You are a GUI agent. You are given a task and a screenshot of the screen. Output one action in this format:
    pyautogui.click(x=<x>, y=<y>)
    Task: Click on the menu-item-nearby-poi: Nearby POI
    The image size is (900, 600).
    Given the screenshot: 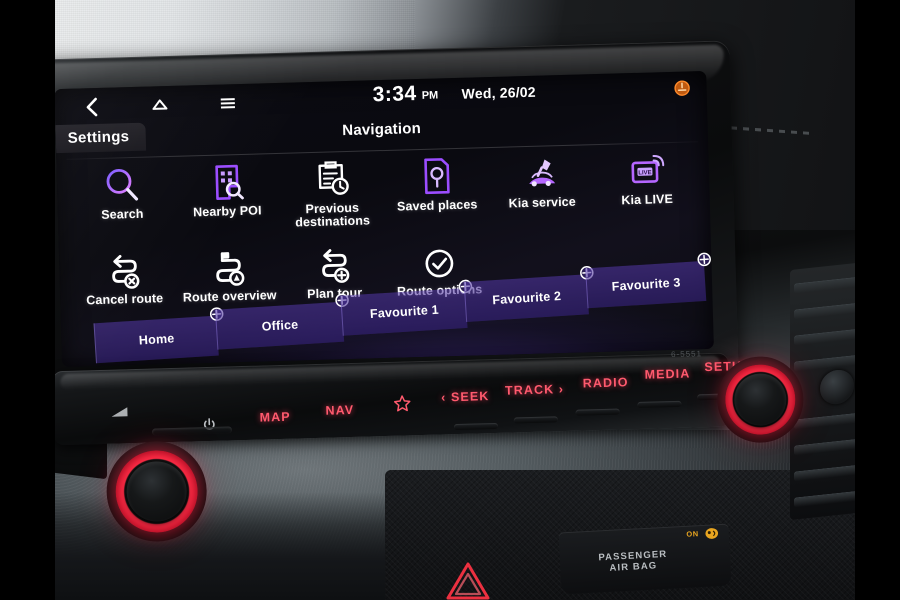 What is the action you would take?
    pyautogui.click(x=226, y=196)
    